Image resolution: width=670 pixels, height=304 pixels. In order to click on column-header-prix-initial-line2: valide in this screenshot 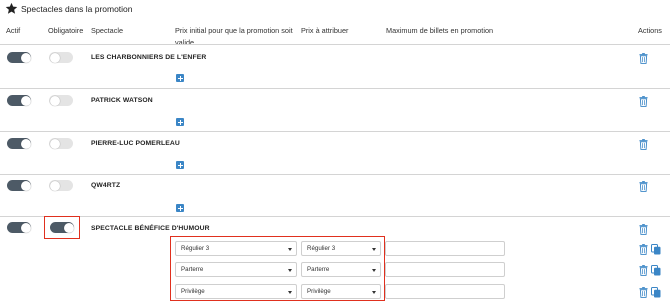, I will do `click(185, 42)`.